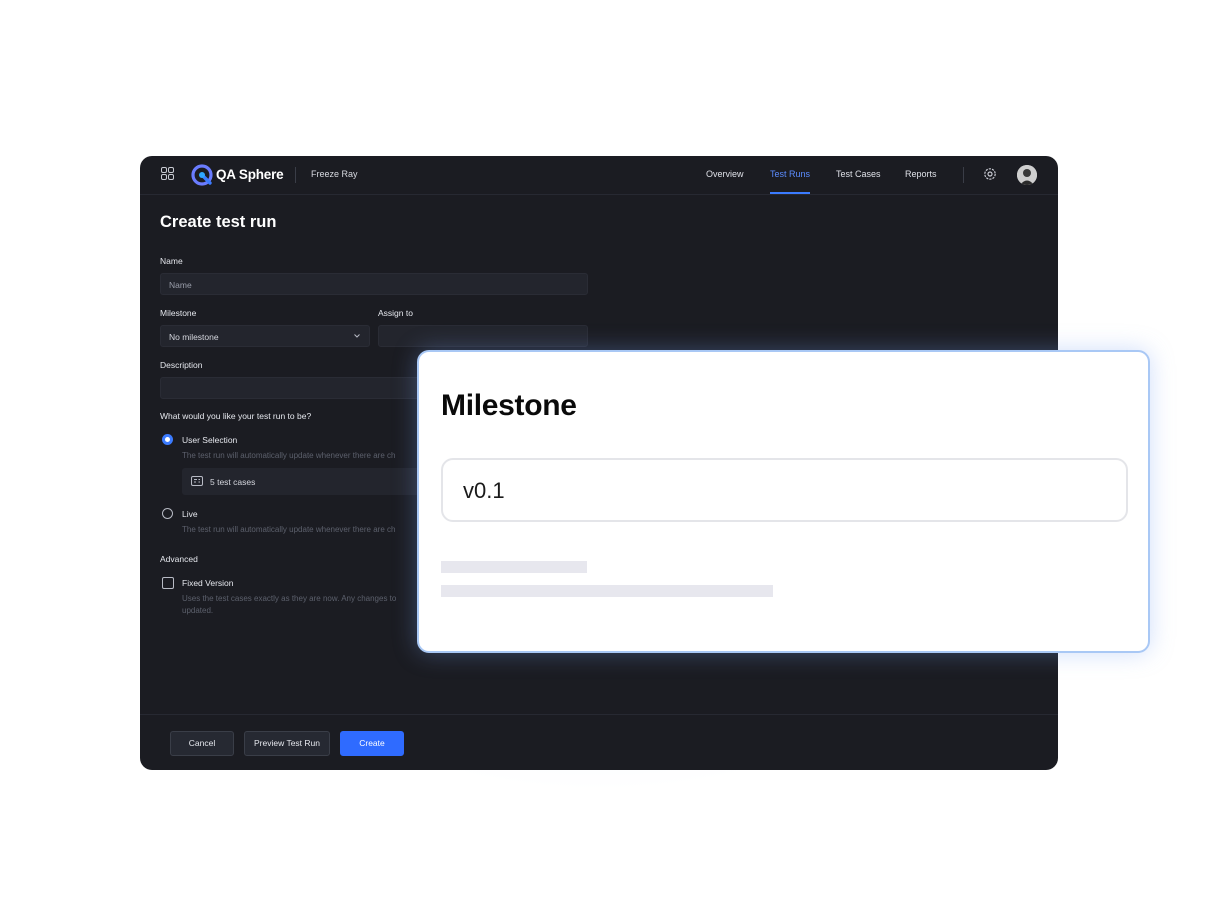 This screenshot has width=1232, height=910. Describe the element at coordinates (218, 222) in the screenshot. I see `page-title: Create test run` at that location.